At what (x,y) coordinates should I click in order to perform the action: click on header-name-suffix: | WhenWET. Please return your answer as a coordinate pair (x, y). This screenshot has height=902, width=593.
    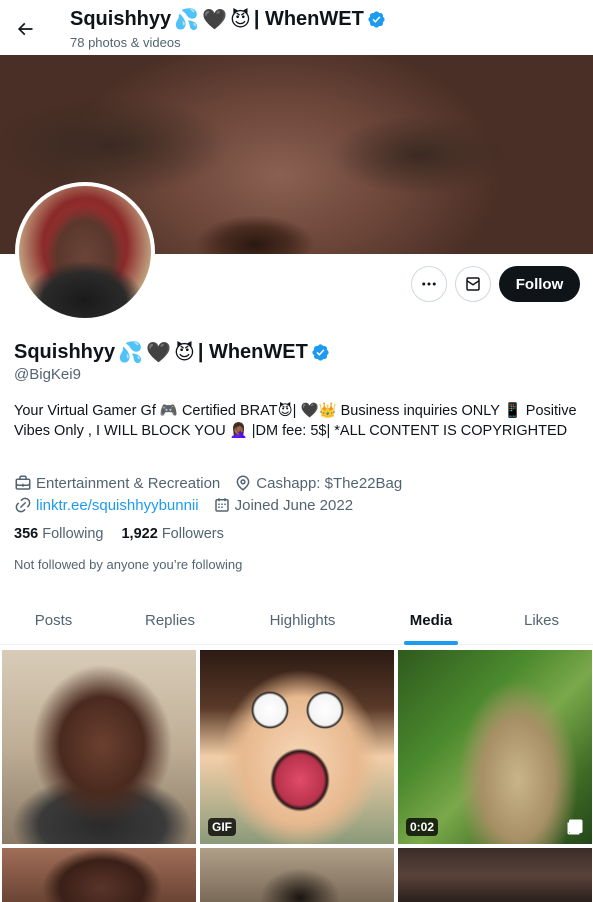
    Looking at the image, I should click on (308, 19).